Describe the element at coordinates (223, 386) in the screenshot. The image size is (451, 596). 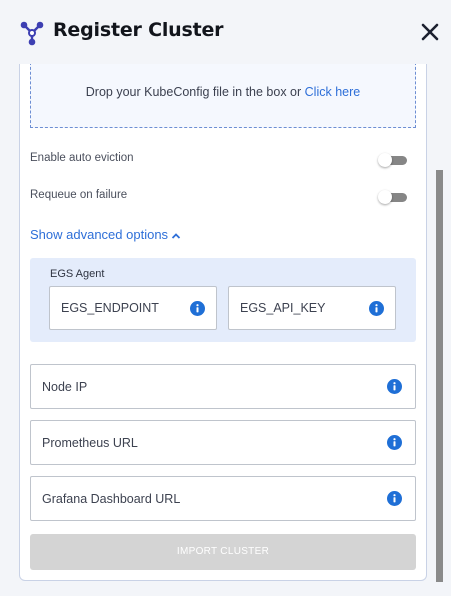
I see `node-ip-input: Node IP` at that location.